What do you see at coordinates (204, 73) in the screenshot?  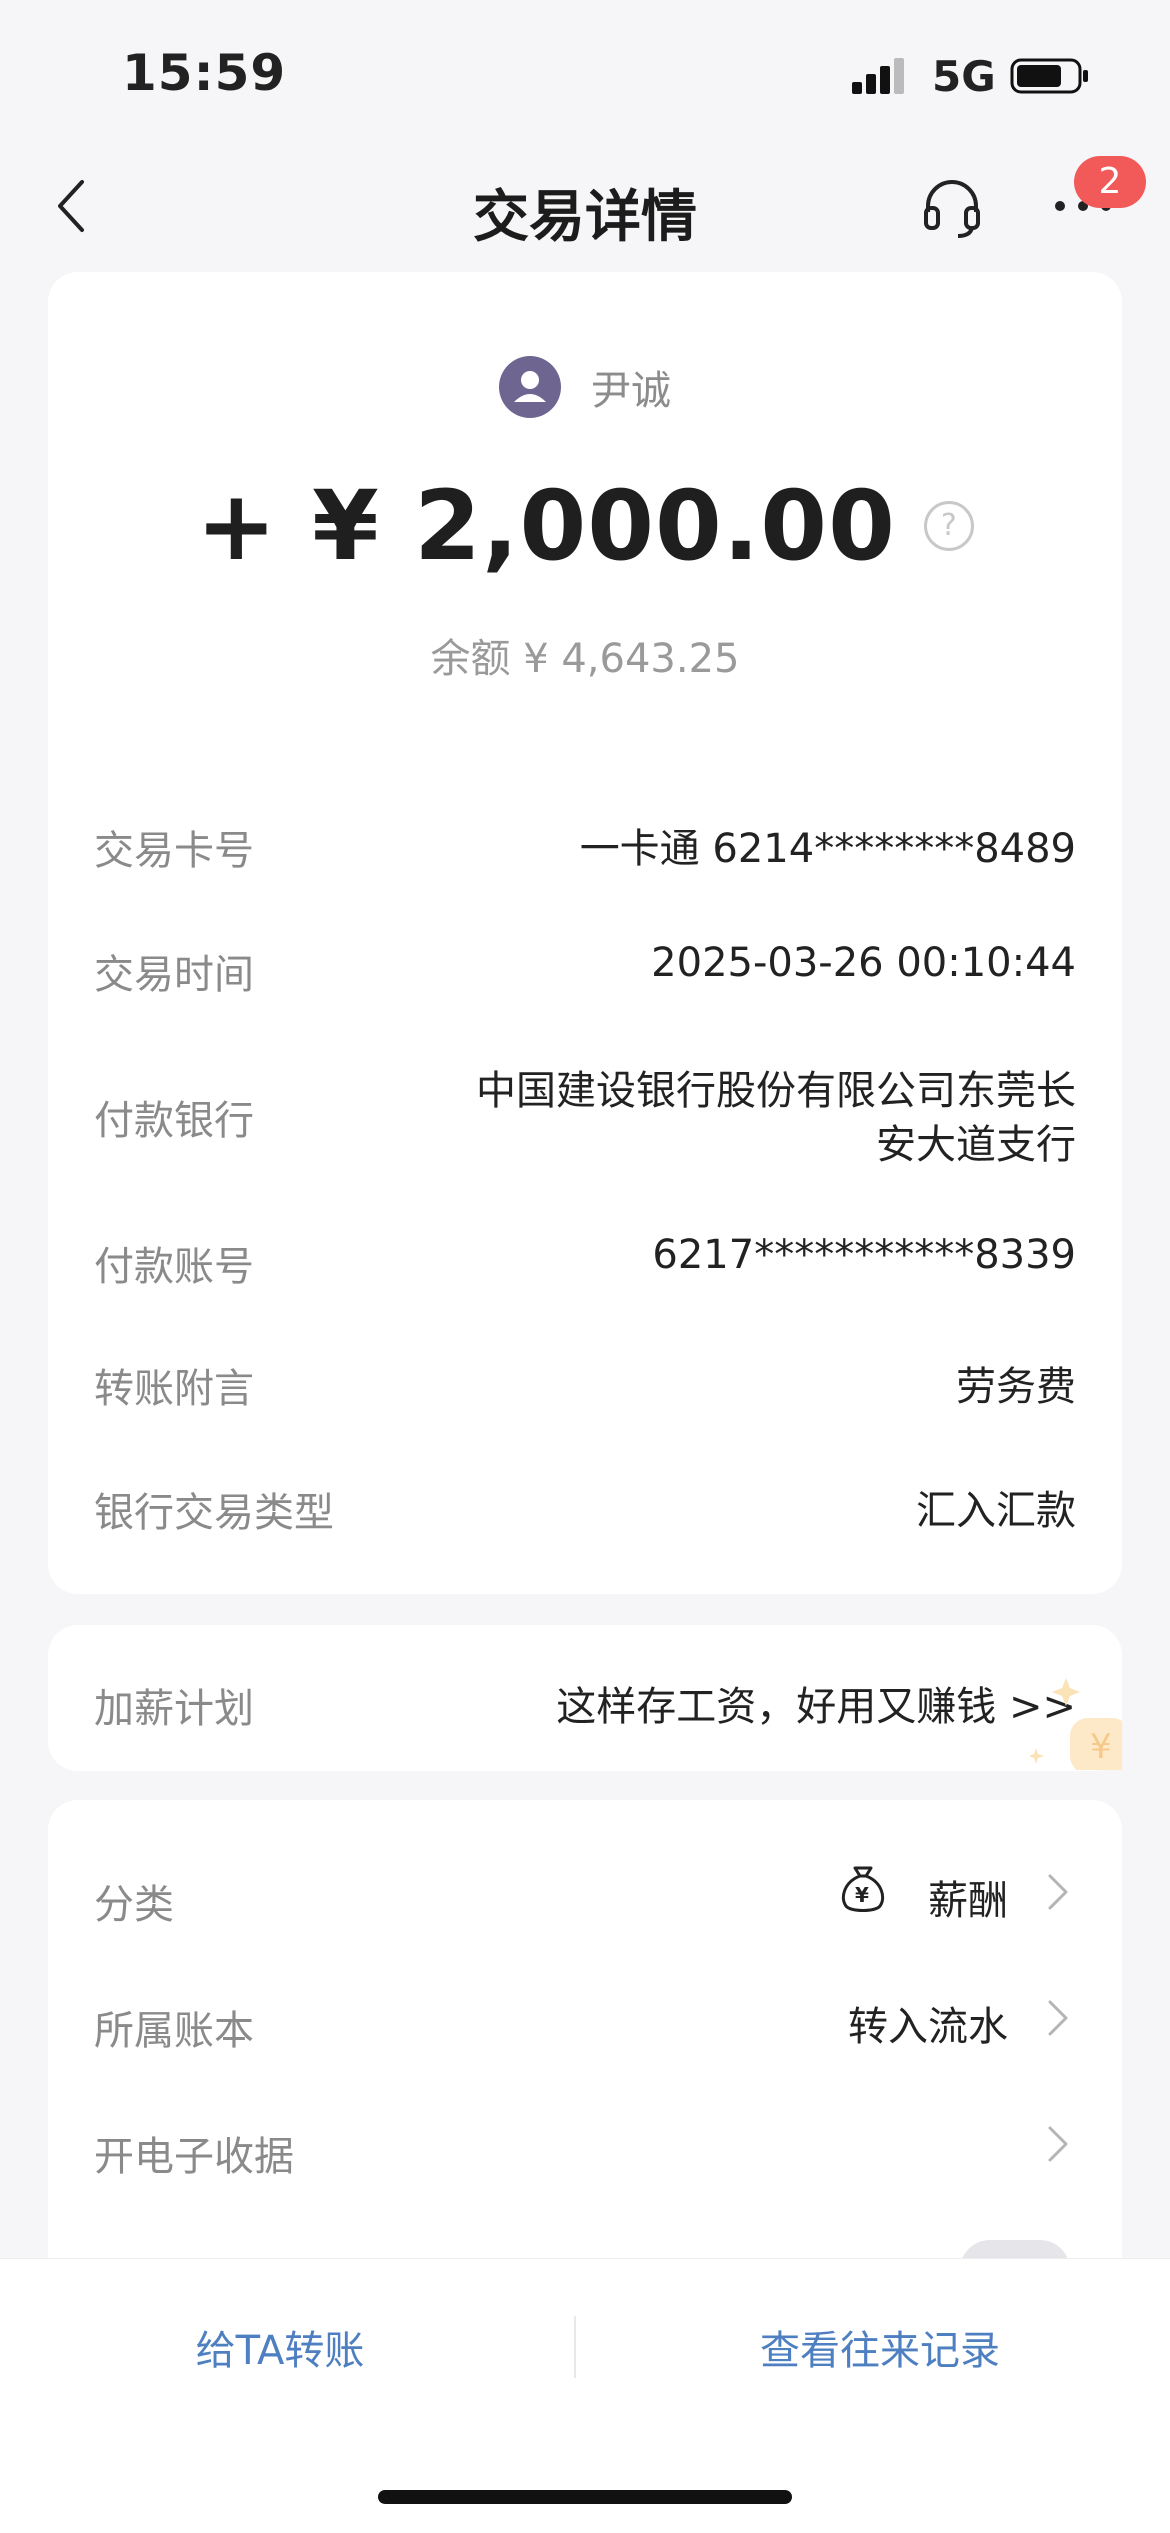 I see `status-time: 15:59` at bounding box center [204, 73].